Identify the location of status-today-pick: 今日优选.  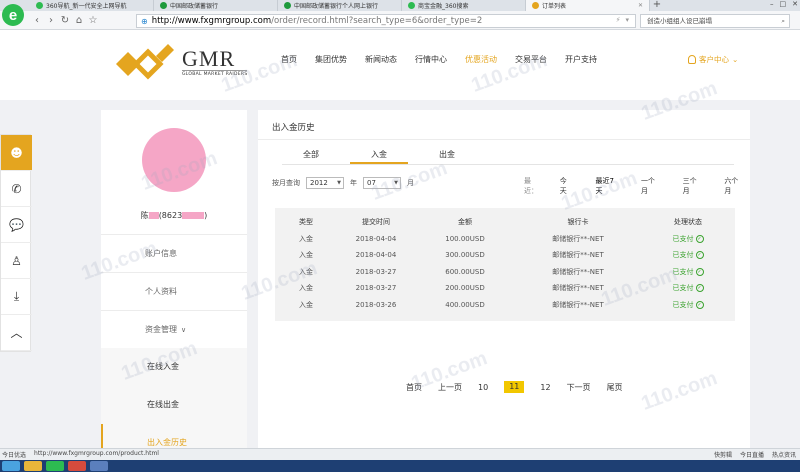
(14, 454).